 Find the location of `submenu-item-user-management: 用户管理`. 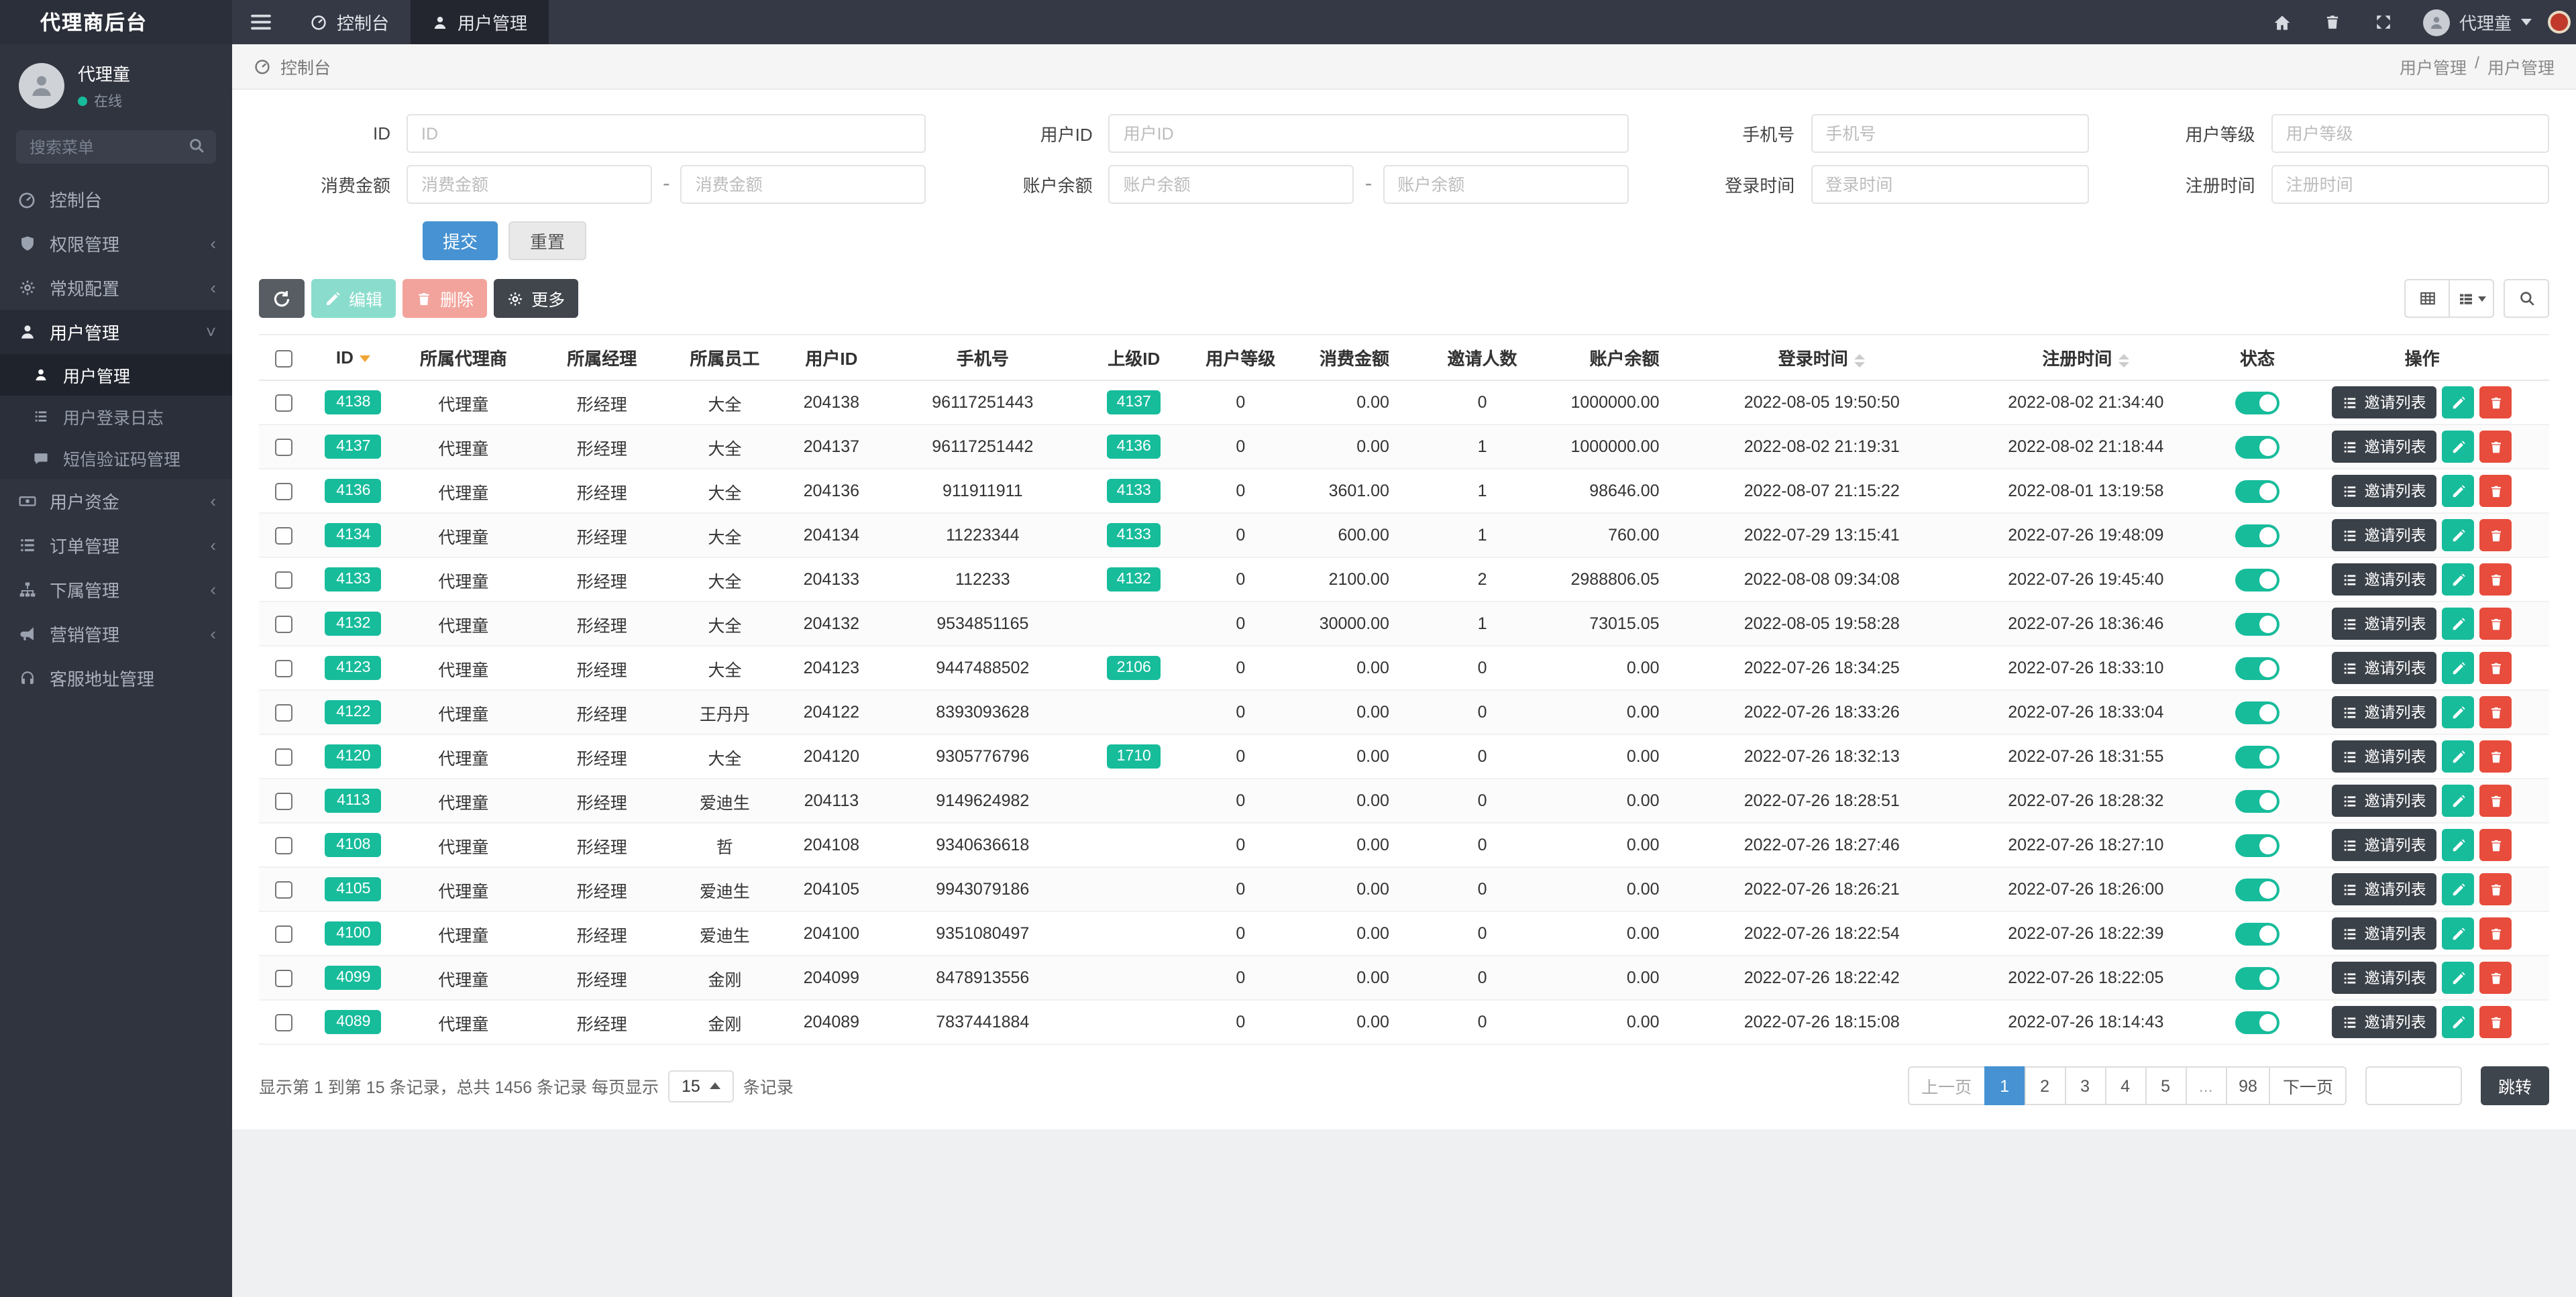

submenu-item-user-management: 用户管理 is located at coordinates (116, 375).